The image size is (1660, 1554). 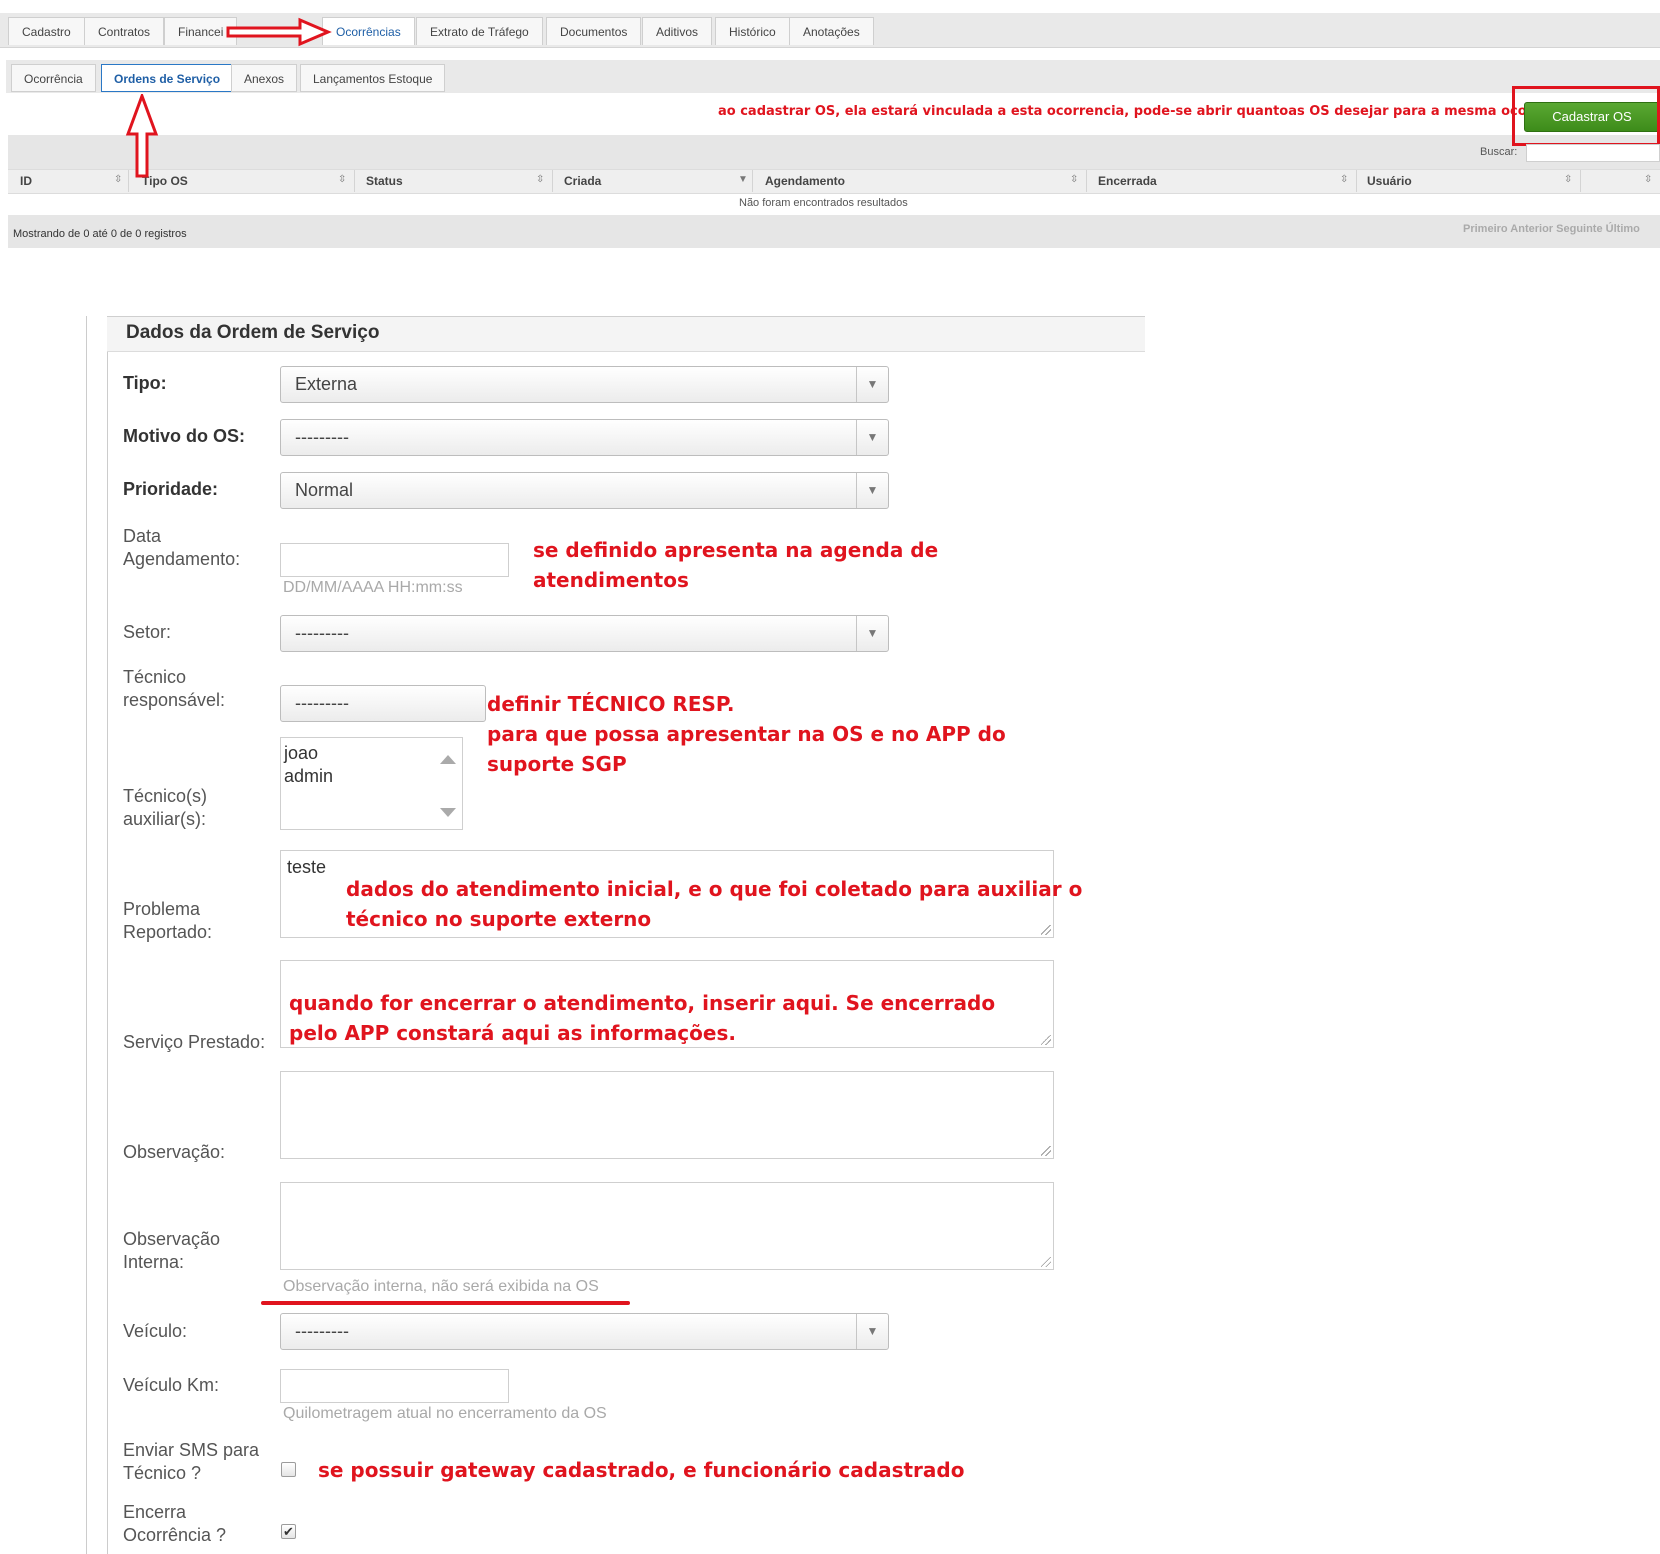 What do you see at coordinates (584, 384) in the screenshot?
I see `tipo-select: Externa ▼` at bounding box center [584, 384].